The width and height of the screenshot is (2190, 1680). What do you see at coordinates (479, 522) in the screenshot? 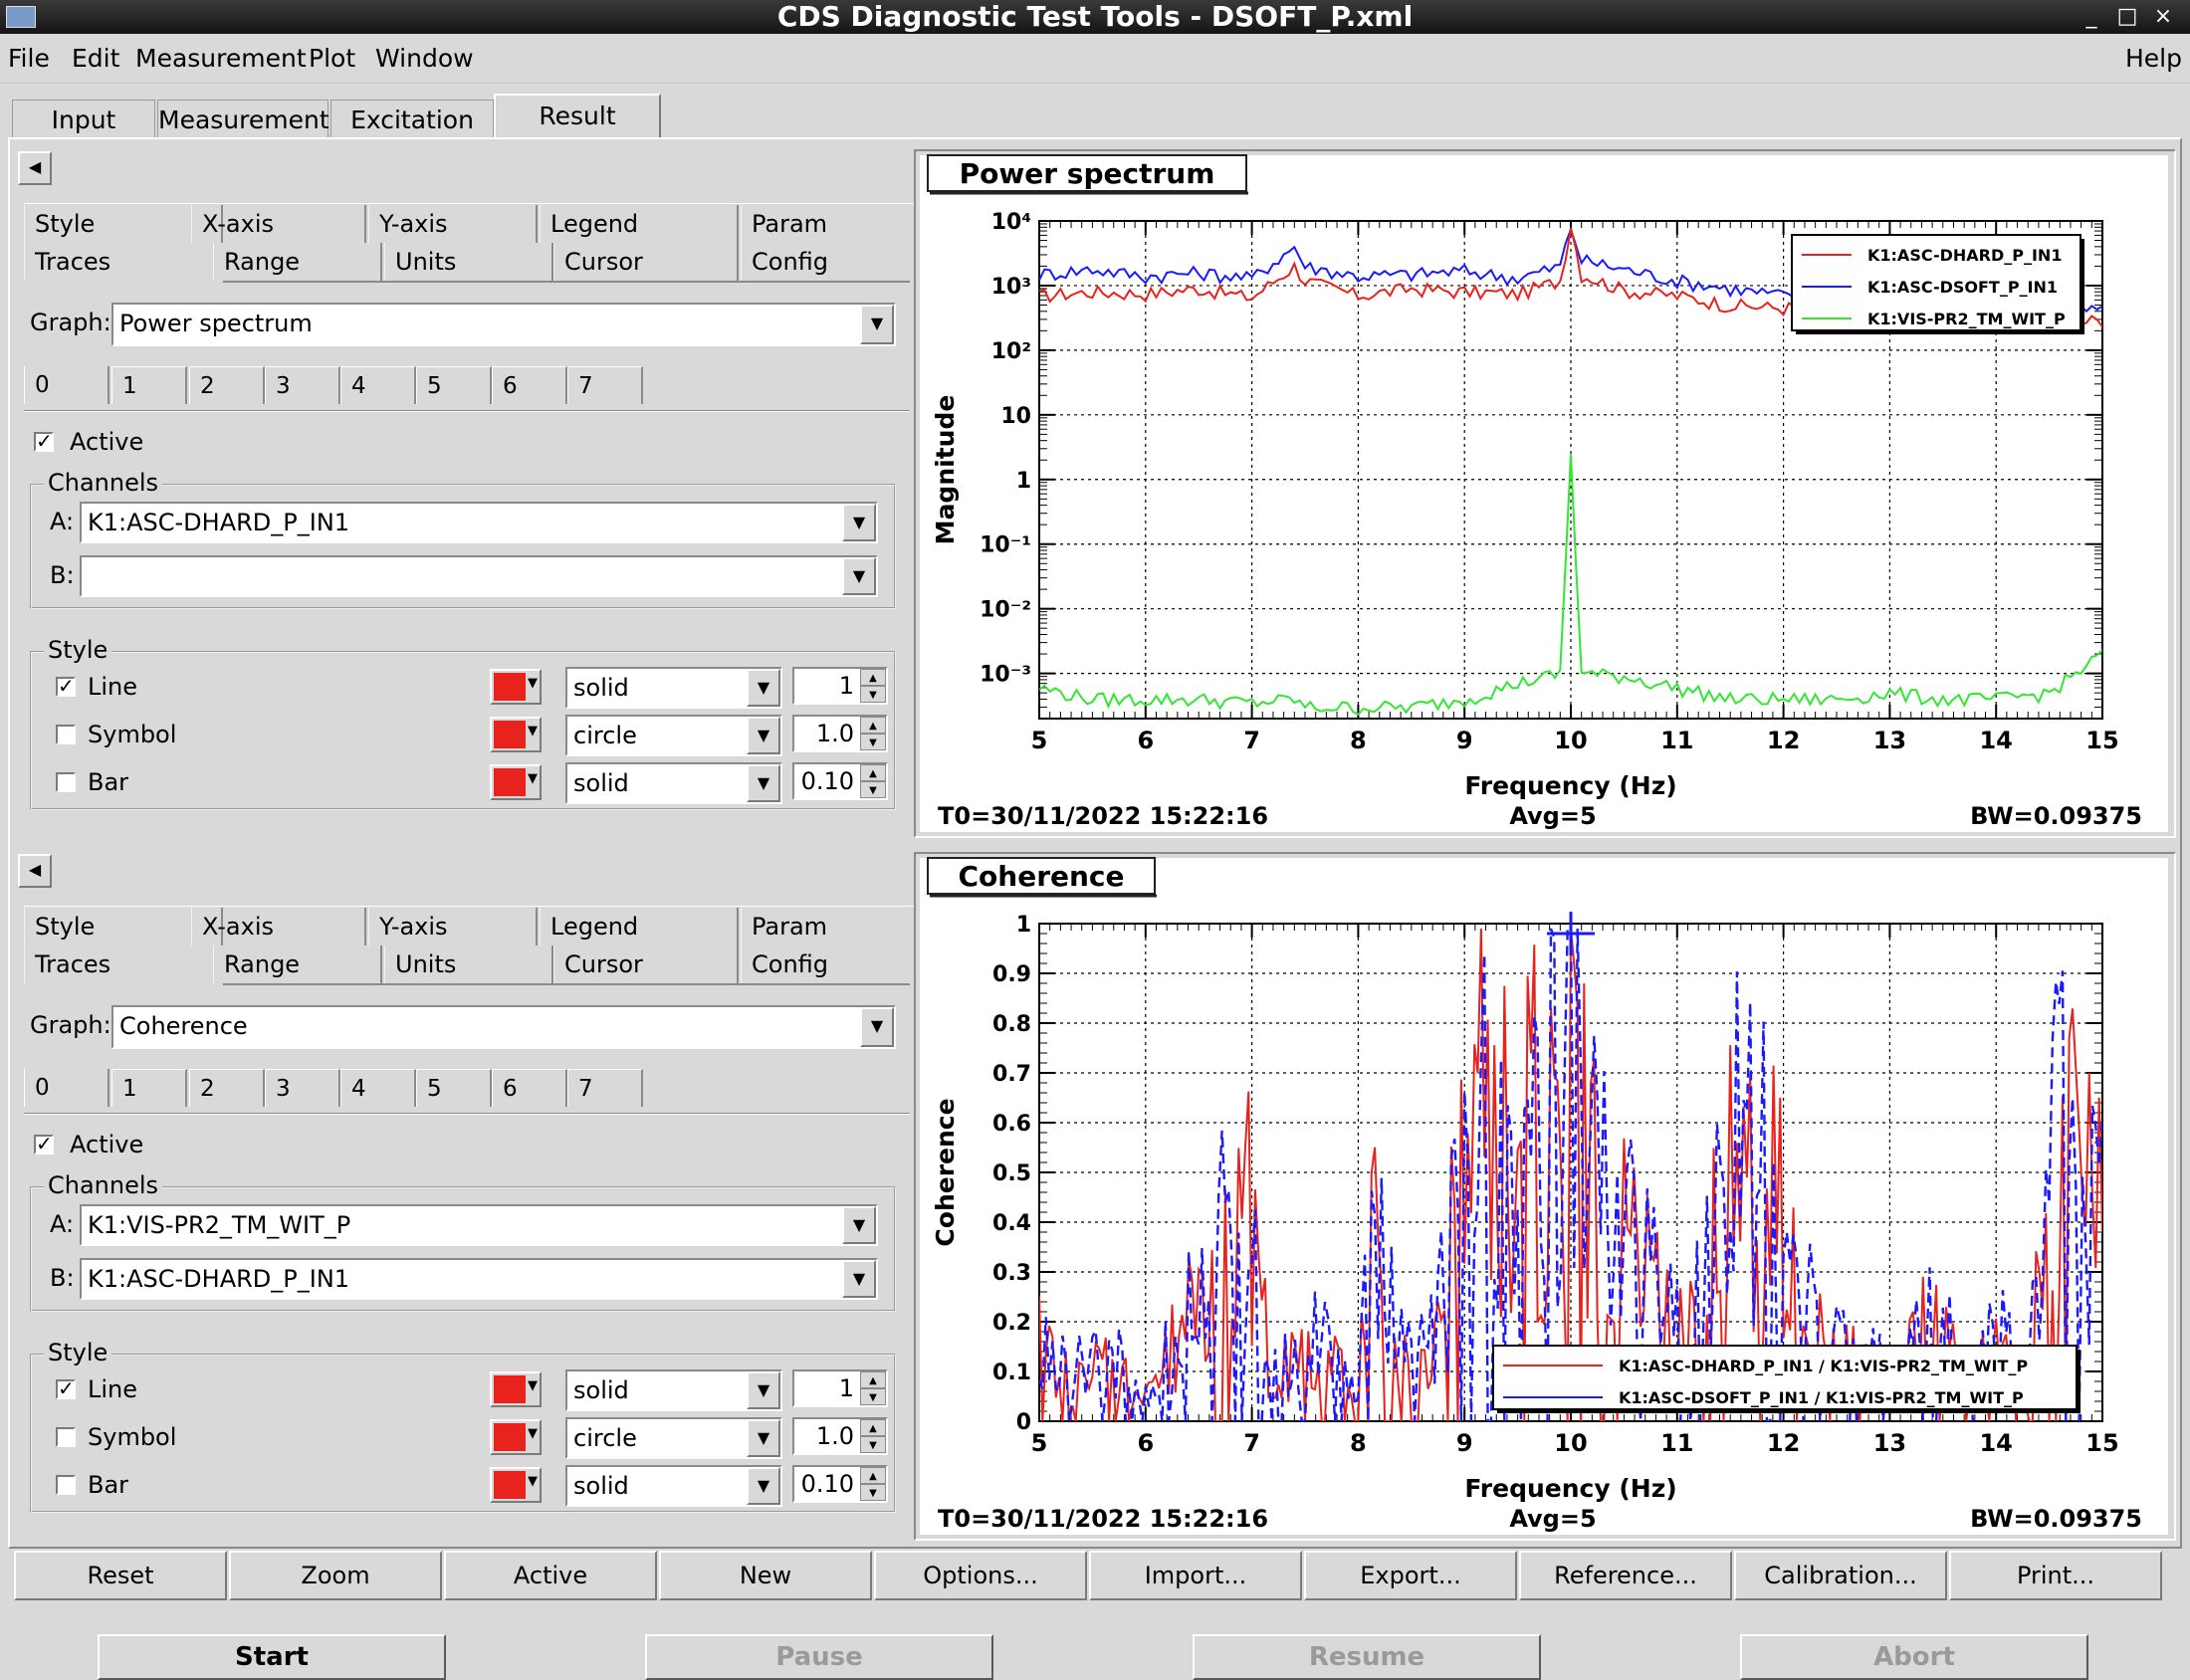
I see `channel-a-select: K1:ASC-DHARD_P_IN1 ▼` at bounding box center [479, 522].